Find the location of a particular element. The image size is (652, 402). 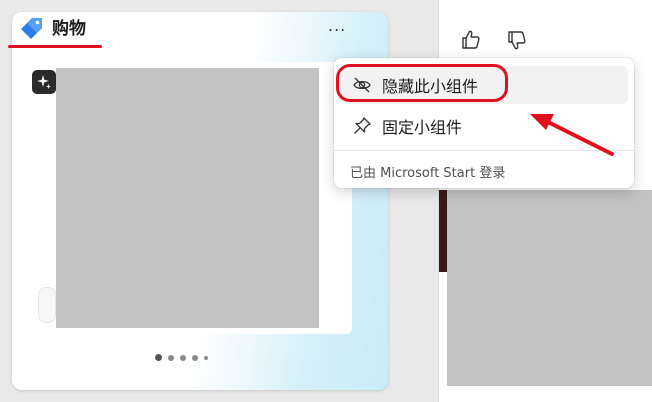

price-tag-icon is located at coordinates (31, 28).